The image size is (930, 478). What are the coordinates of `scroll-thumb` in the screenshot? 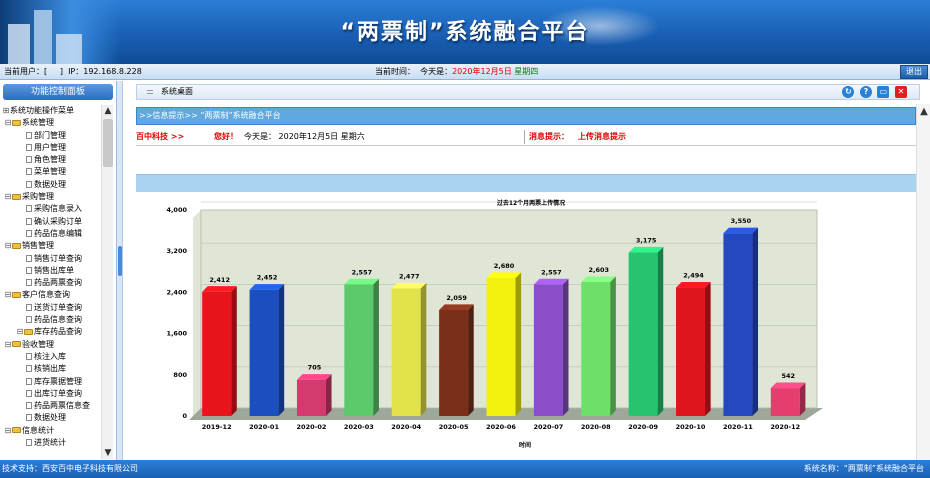 It's located at (108, 143).